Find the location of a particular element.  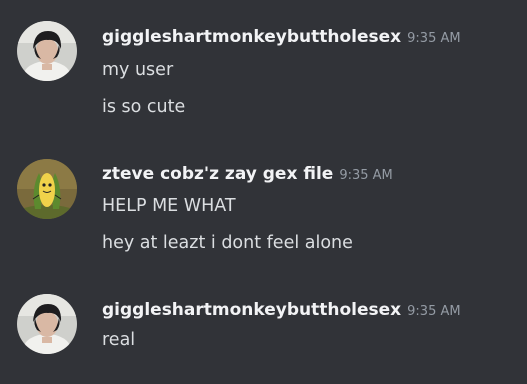

corn-cartoon-avatar-icon is located at coordinates (47, 189).